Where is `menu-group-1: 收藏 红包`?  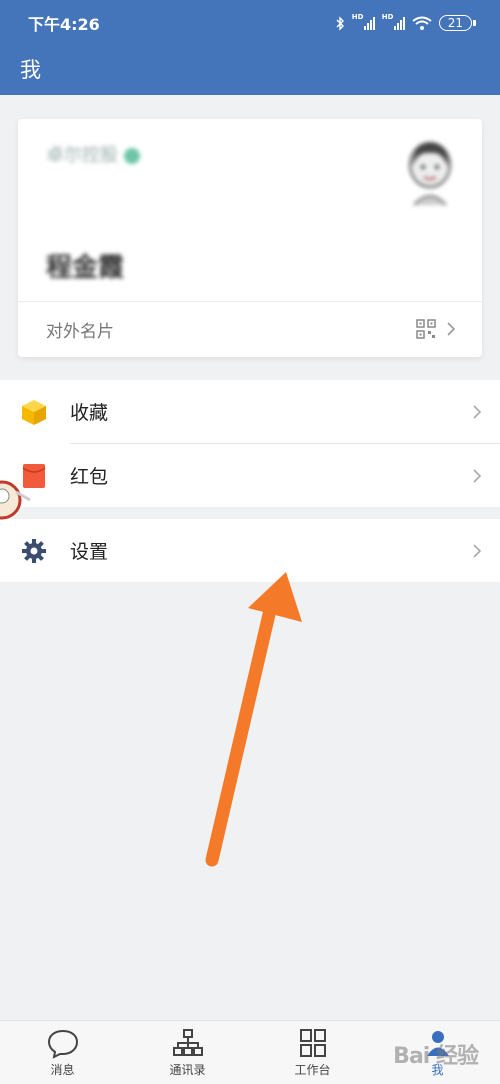
menu-group-1: 收藏 红包 is located at coordinates (250, 443).